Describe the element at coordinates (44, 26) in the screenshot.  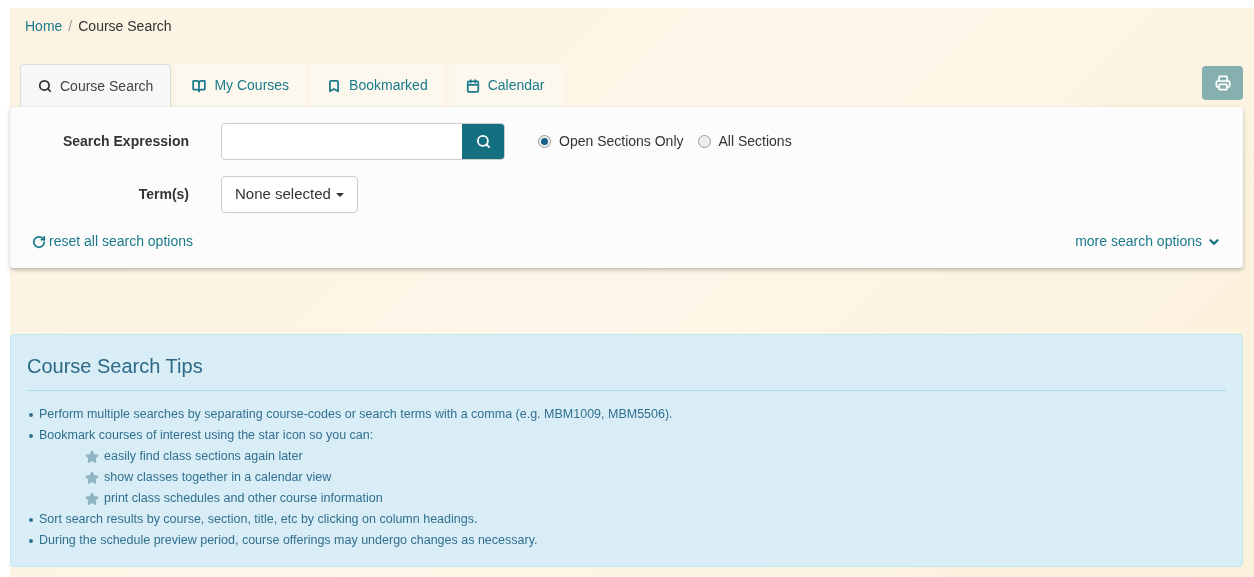
I see `breadcrumb-link: Home` at that location.